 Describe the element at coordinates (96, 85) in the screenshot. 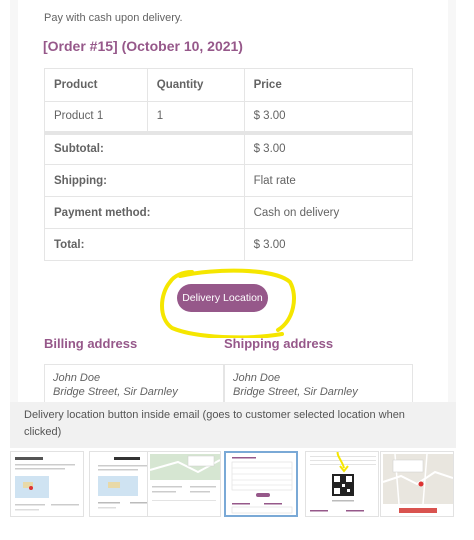

I see `column-header-product: Product` at that location.